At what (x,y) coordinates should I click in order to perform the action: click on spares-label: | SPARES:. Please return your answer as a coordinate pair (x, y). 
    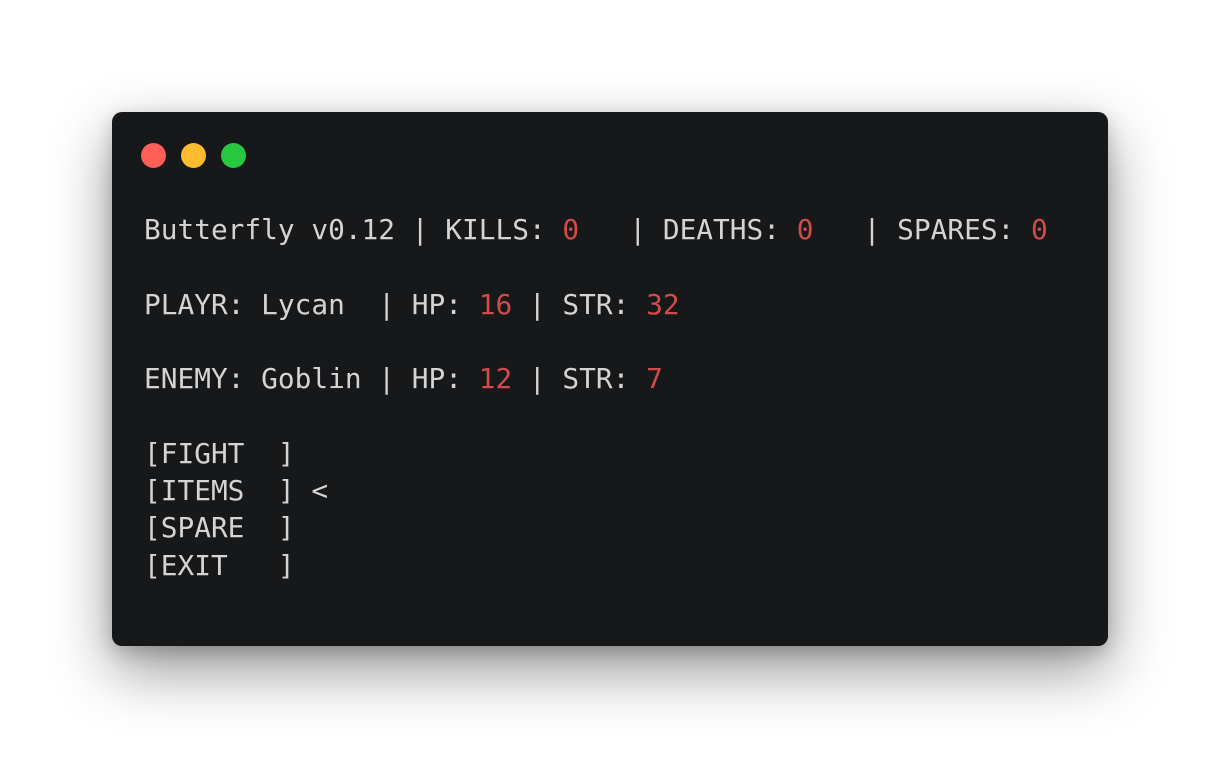
    Looking at the image, I should click on (922, 229).